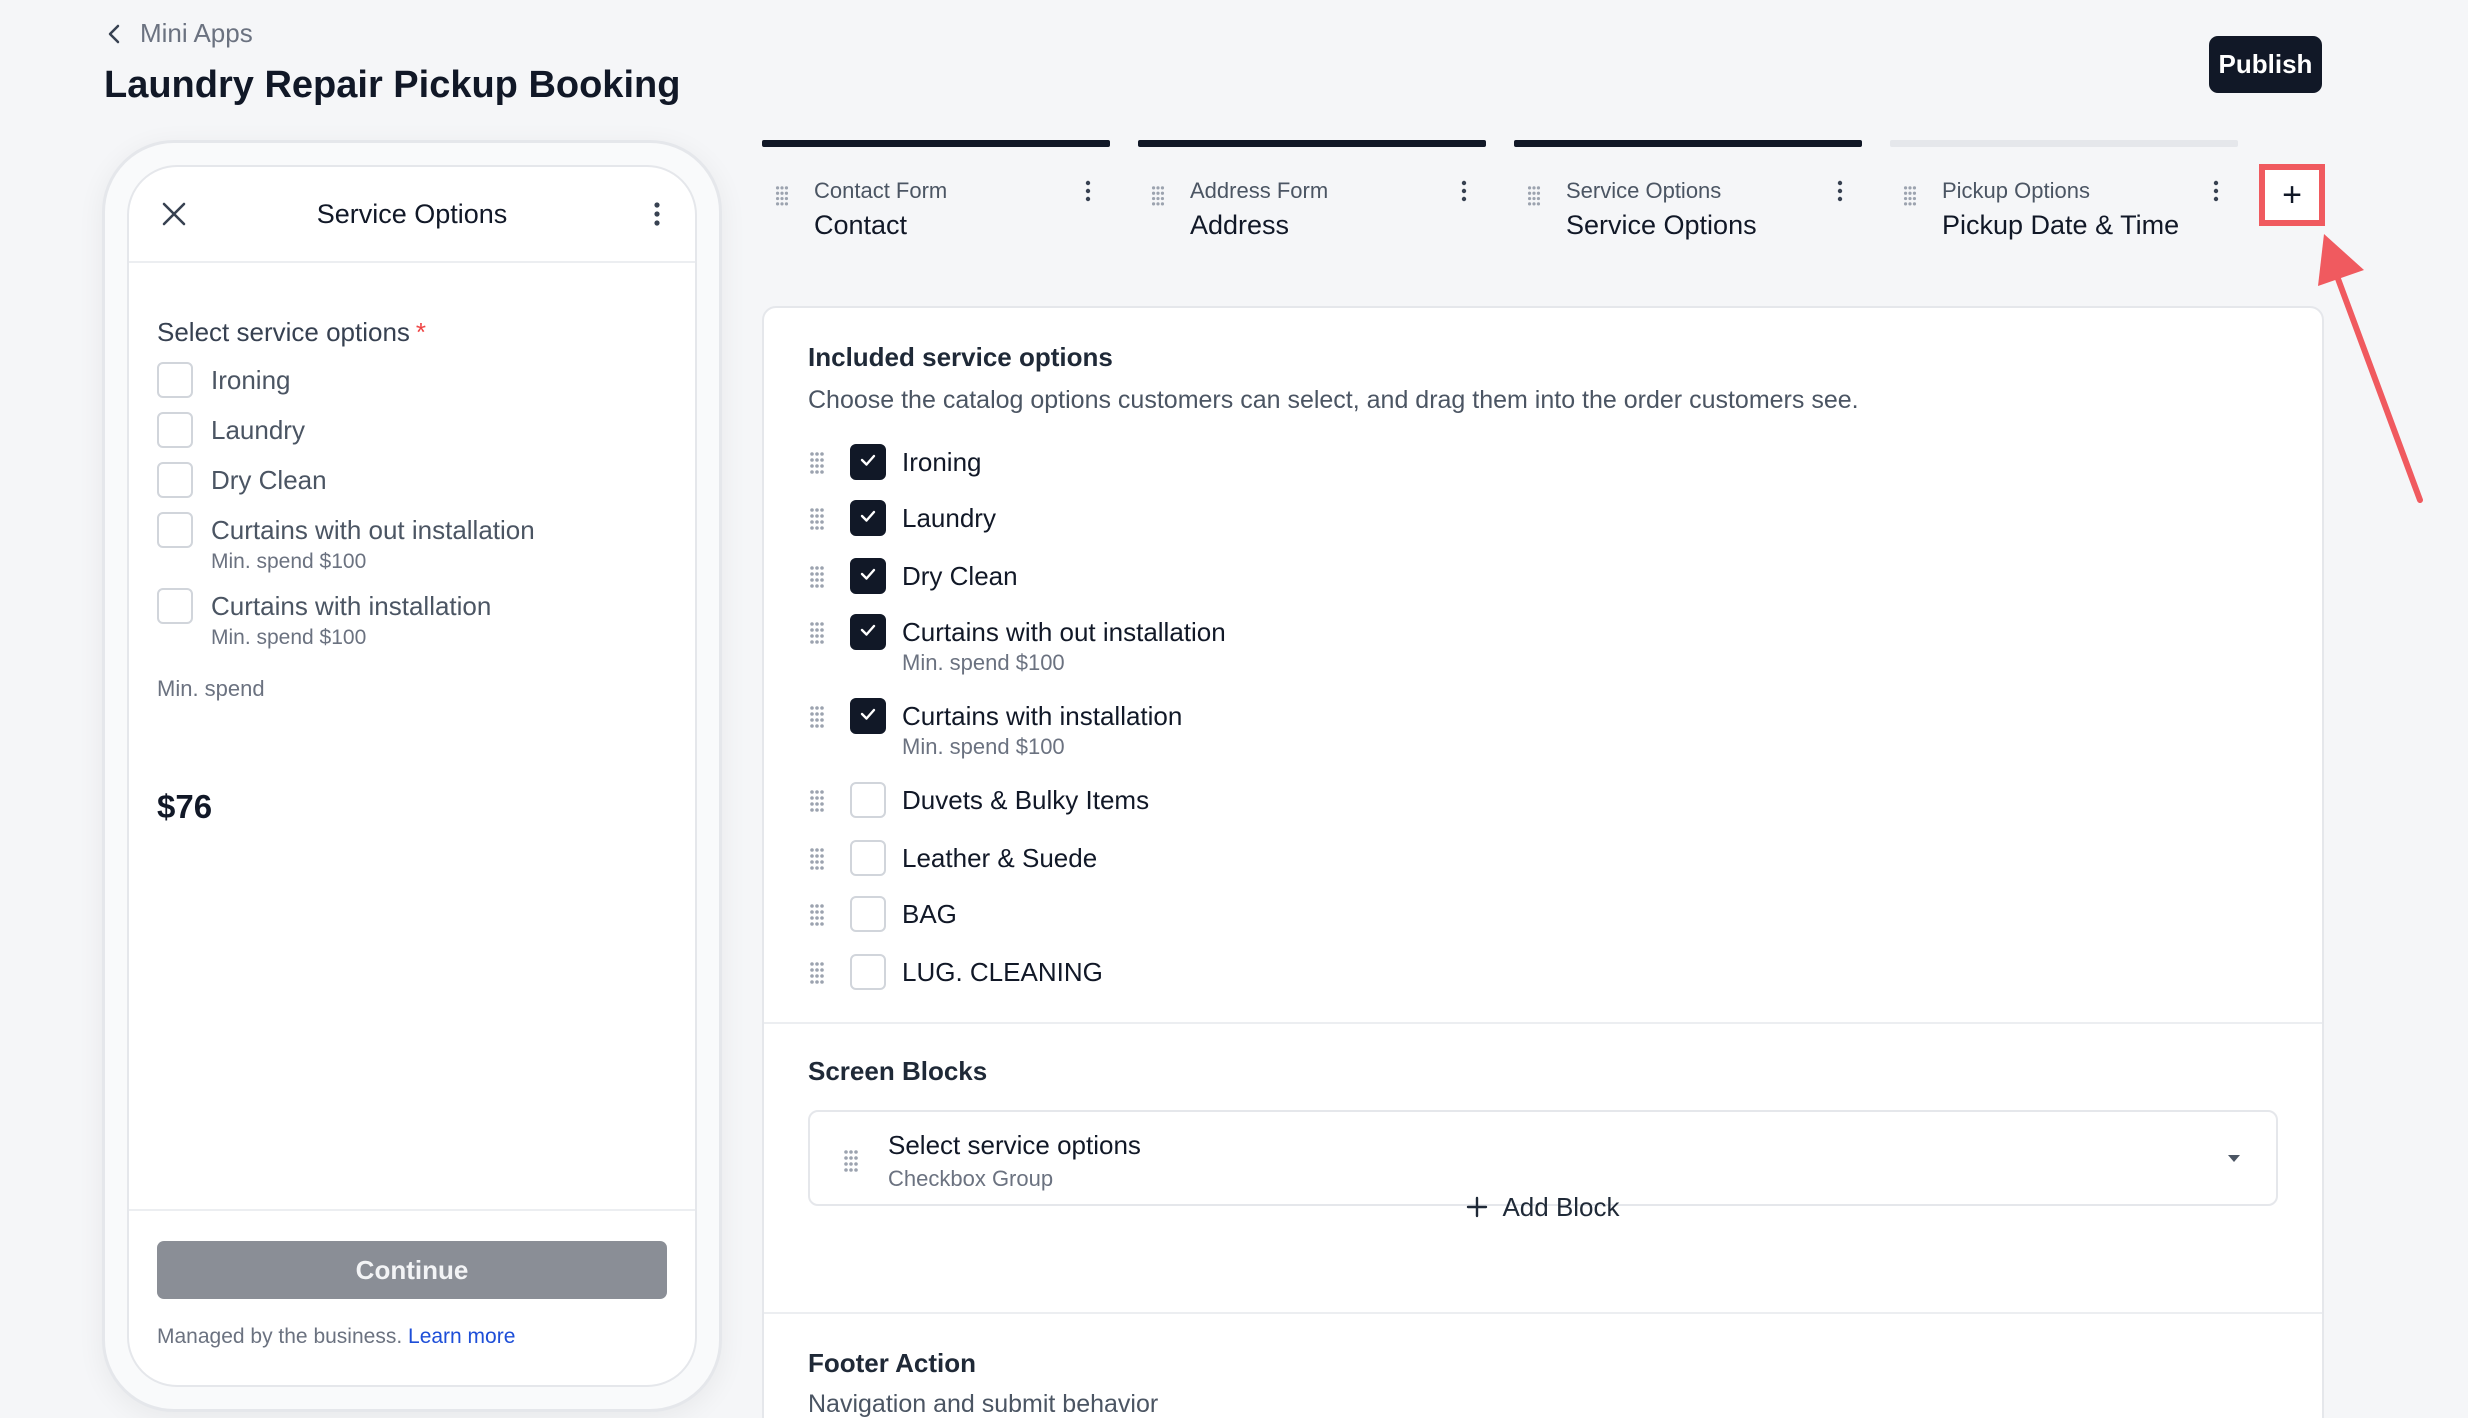  I want to click on step-tab: Address Form Address, so click(1312, 195).